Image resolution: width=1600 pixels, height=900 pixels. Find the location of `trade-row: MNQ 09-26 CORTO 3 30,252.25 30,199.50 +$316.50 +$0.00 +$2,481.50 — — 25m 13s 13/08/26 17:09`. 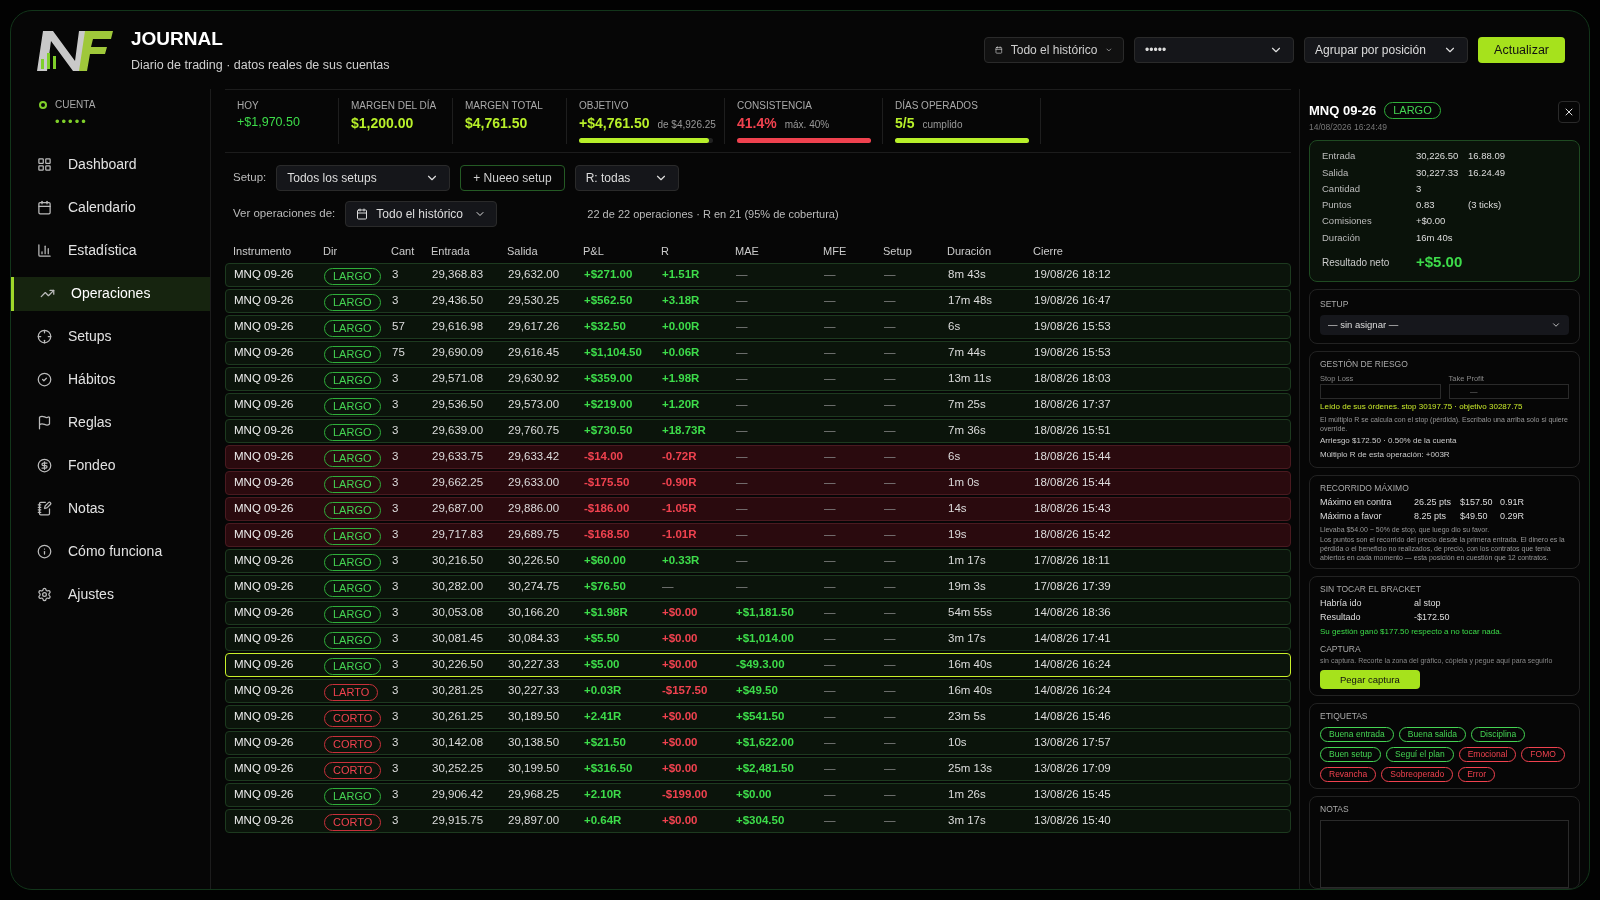

trade-row: MNQ 09-26 CORTO 3 30,252.25 30,199.50 +$316.50 +$0.00 +$2,481.50 — — 25m 13s 13/08/26 17:09 is located at coordinates (758, 769).